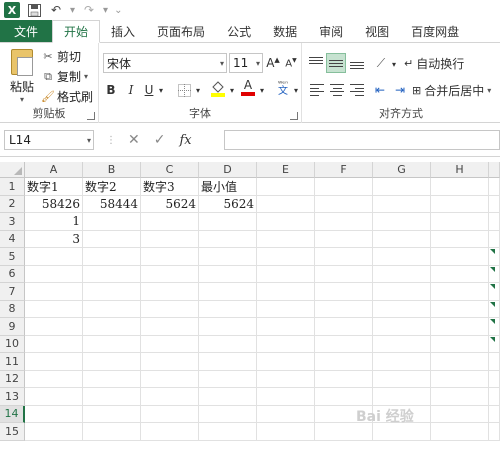  What do you see at coordinates (228, 222) in the screenshot?
I see `cell-d3` at bounding box center [228, 222].